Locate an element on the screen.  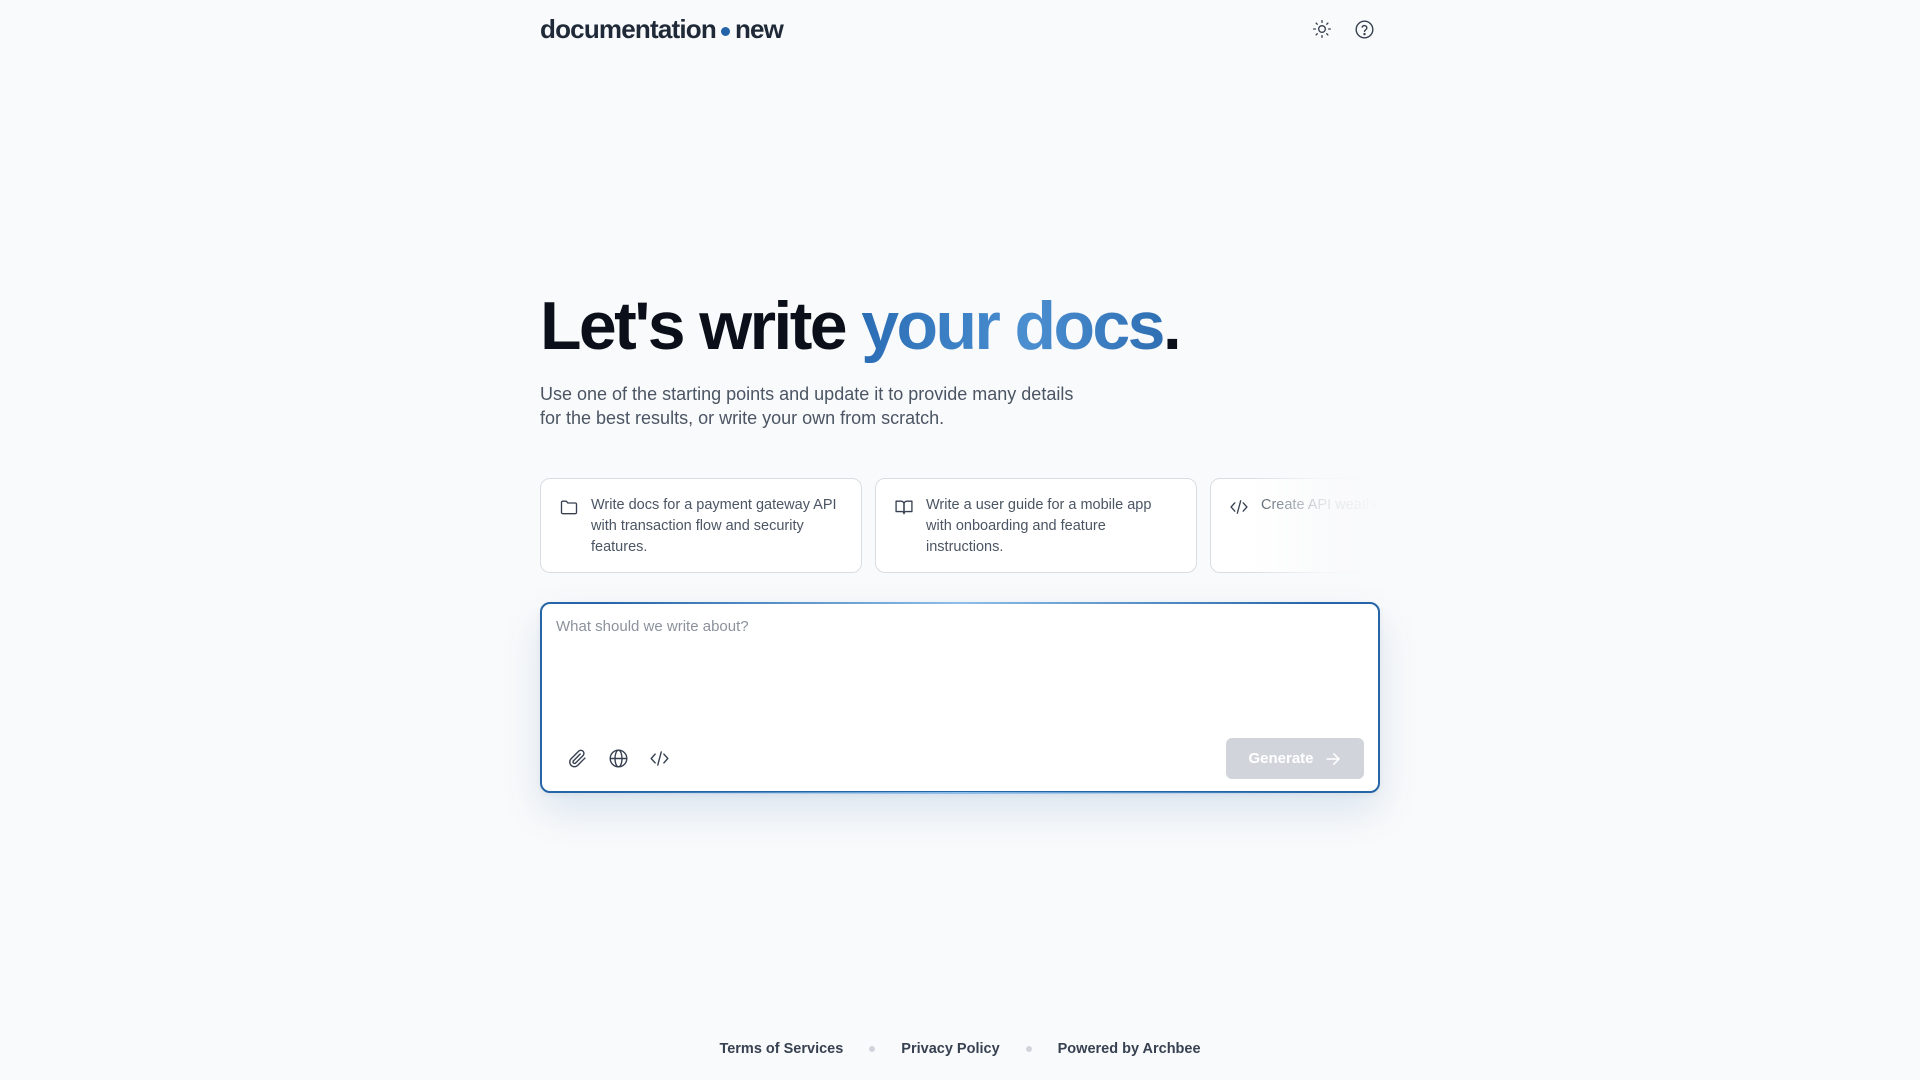
globe-icon is located at coordinates (618, 758).